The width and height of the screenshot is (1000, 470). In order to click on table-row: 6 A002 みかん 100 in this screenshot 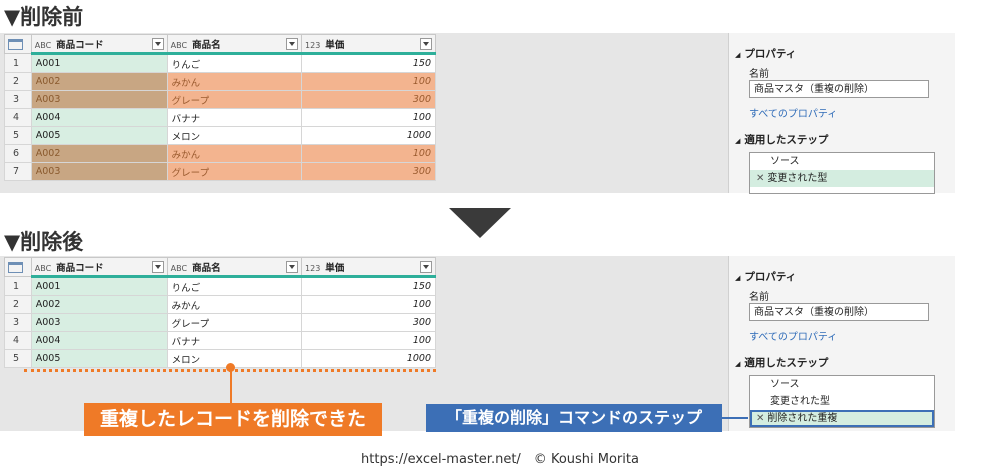, I will do `click(220, 153)`.